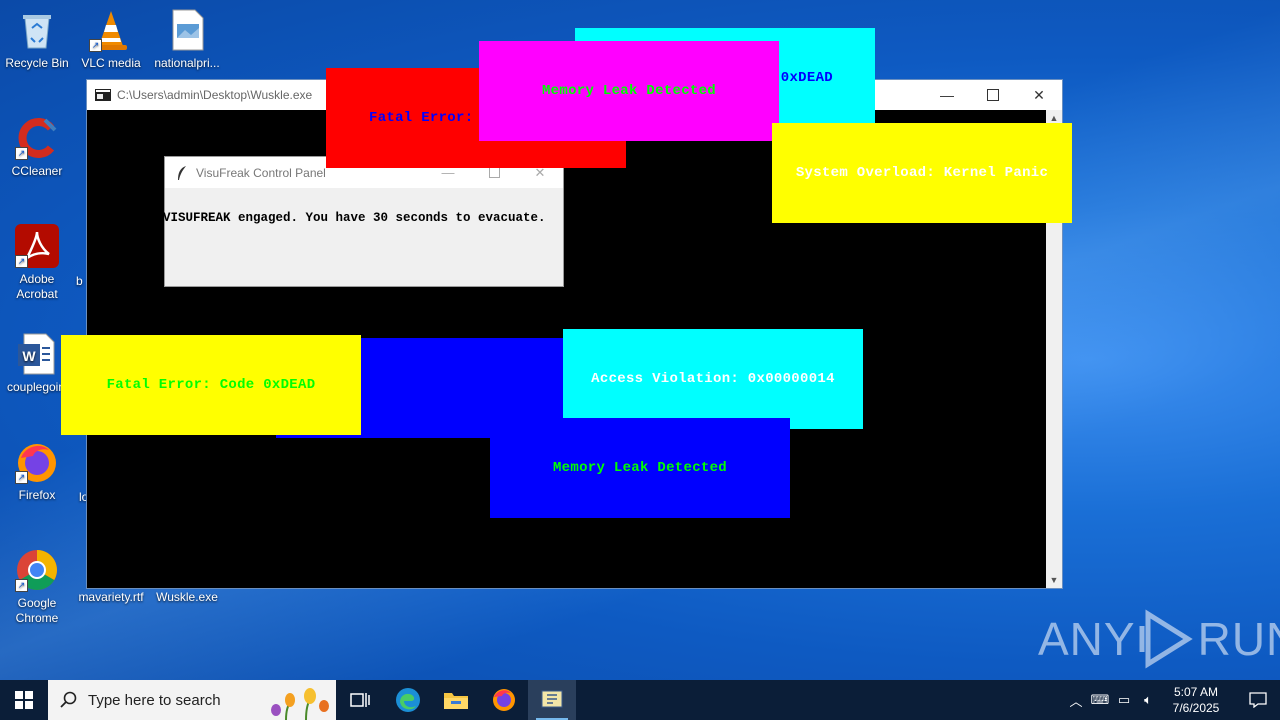 The image size is (1280, 720). What do you see at coordinates (182, 172) in the screenshot?
I see `feather-icon` at bounding box center [182, 172].